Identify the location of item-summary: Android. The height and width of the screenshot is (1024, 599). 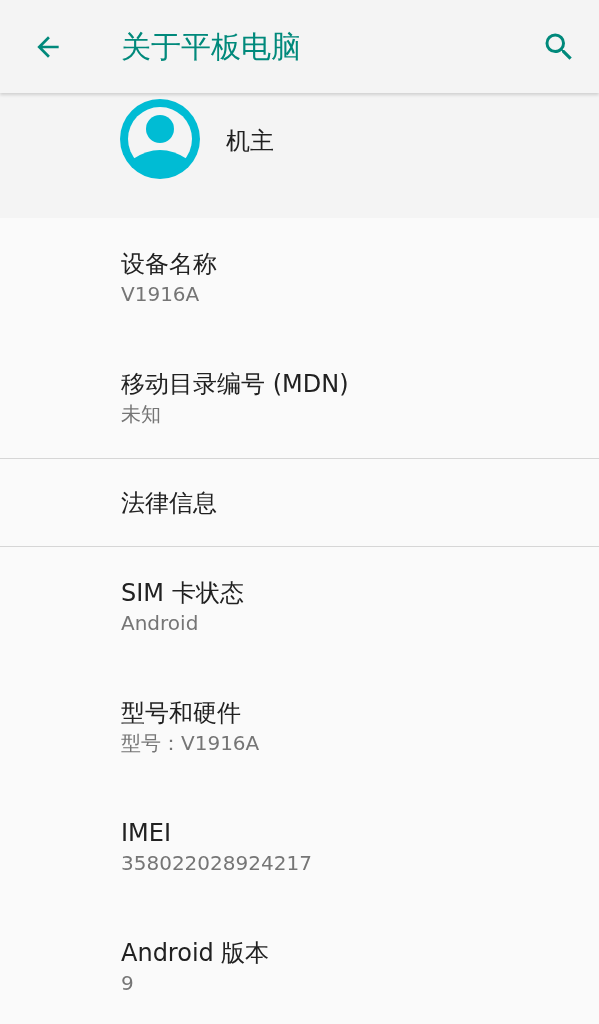
(160, 623).